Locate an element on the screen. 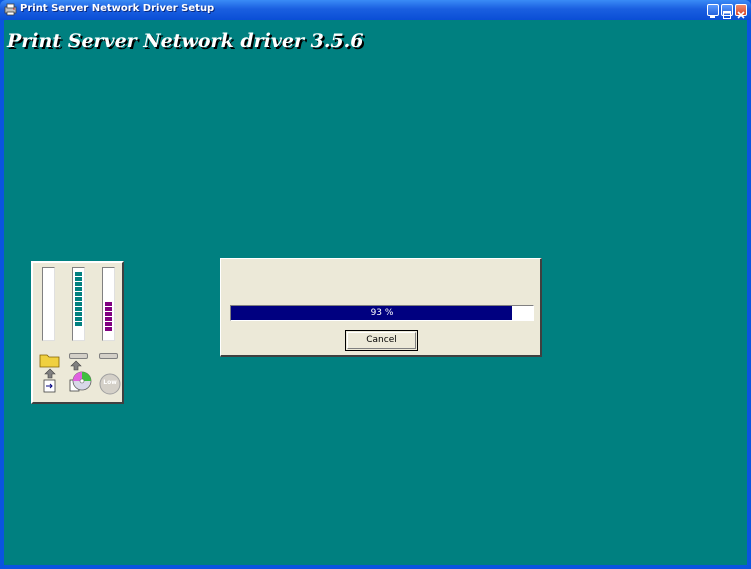 The width and height of the screenshot is (751, 569). cancel-button: Cancel is located at coordinates (381, 340).